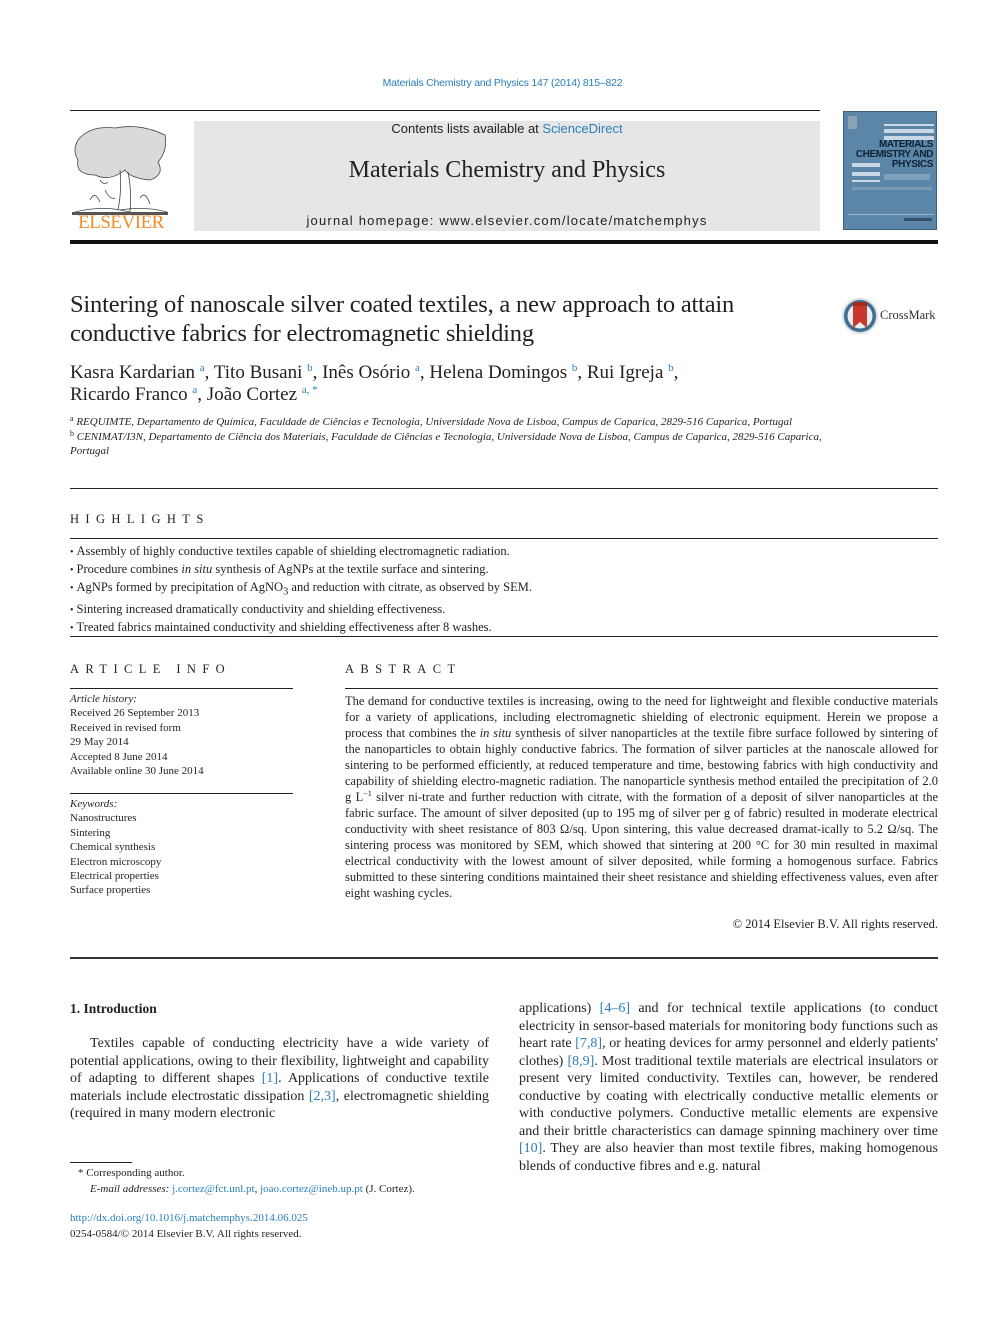  I want to click on masthead-top-rule, so click(445, 110).